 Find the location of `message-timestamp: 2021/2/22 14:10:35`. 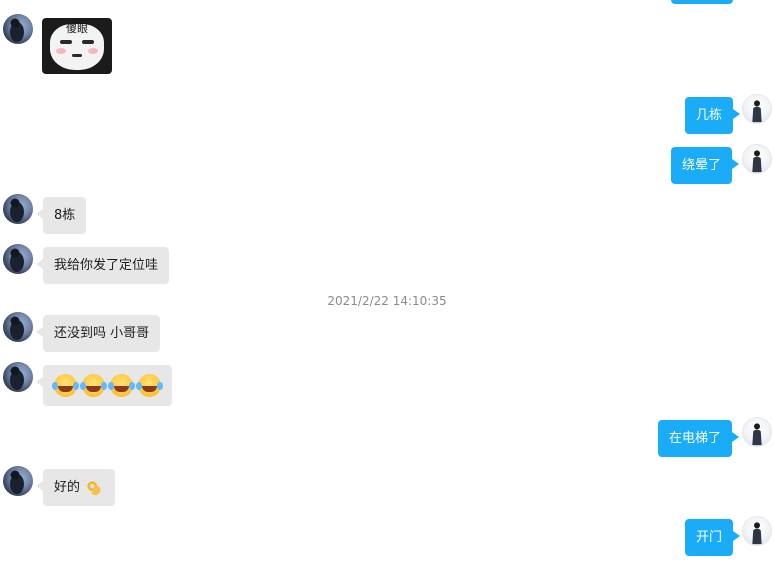

message-timestamp: 2021/2/22 14:10:35 is located at coordinates (387, 301).